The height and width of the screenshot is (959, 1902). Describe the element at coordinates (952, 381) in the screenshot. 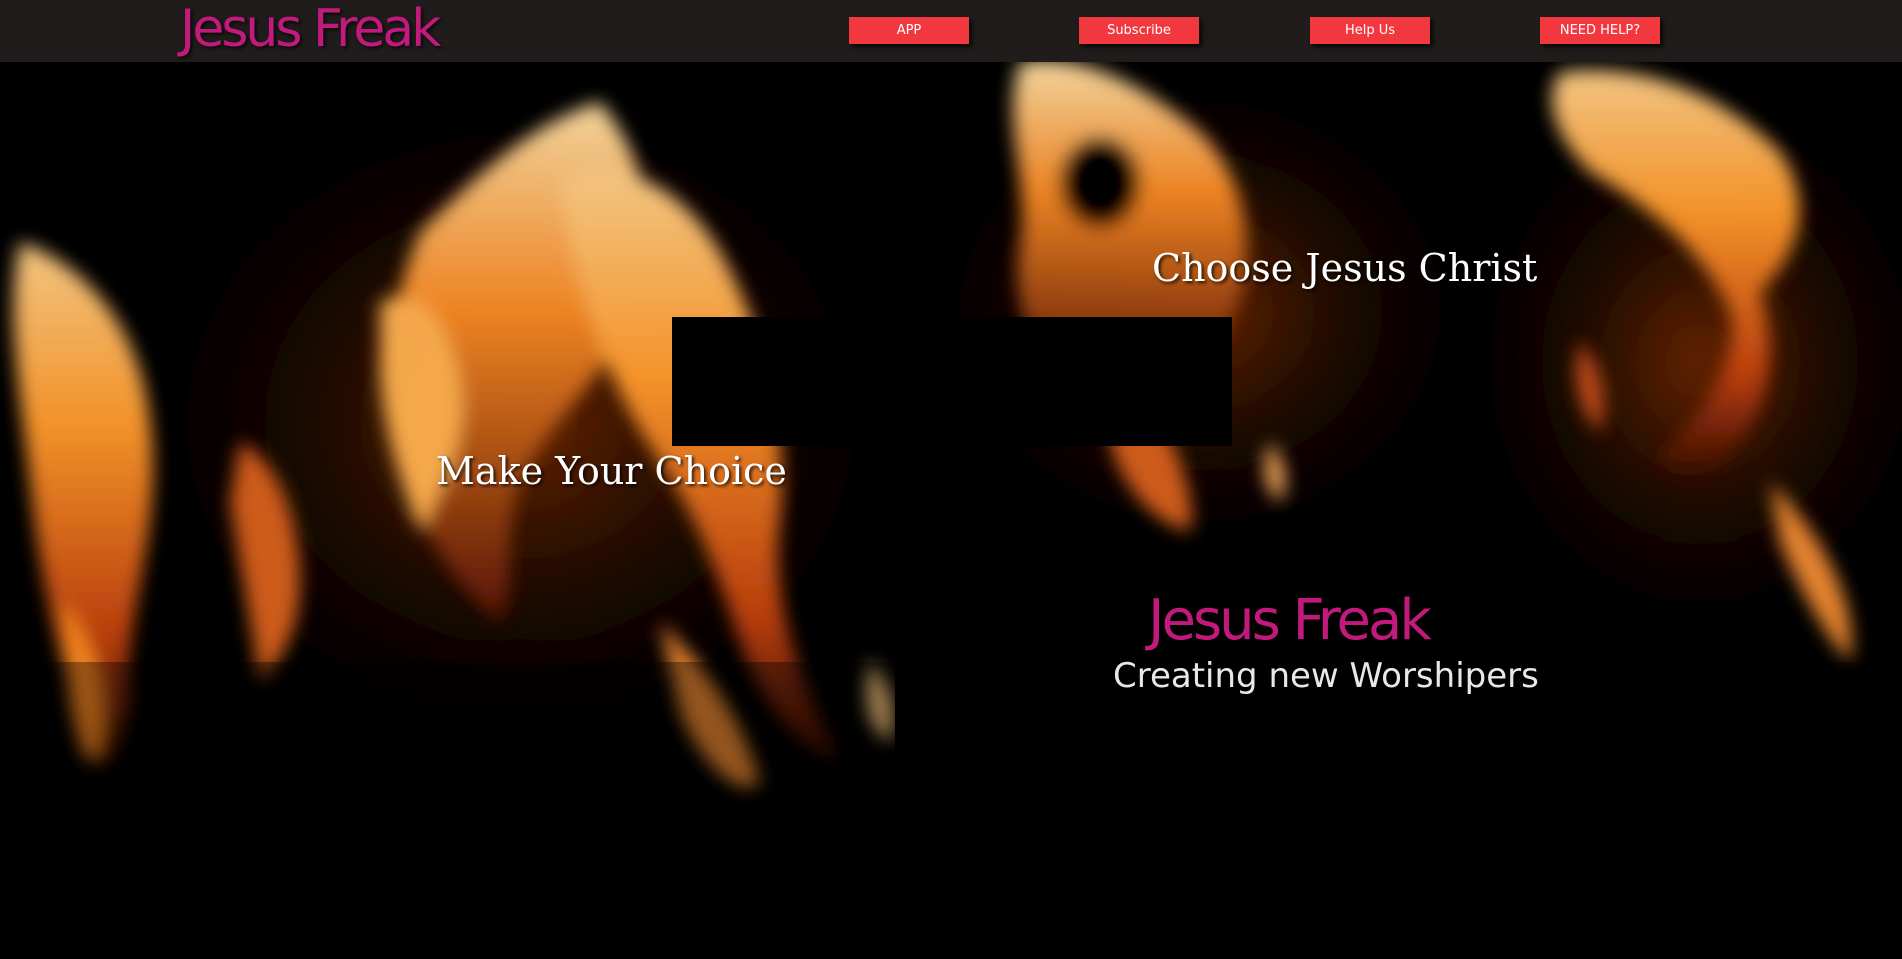

I see `cross-horizontal-bar` at that location.